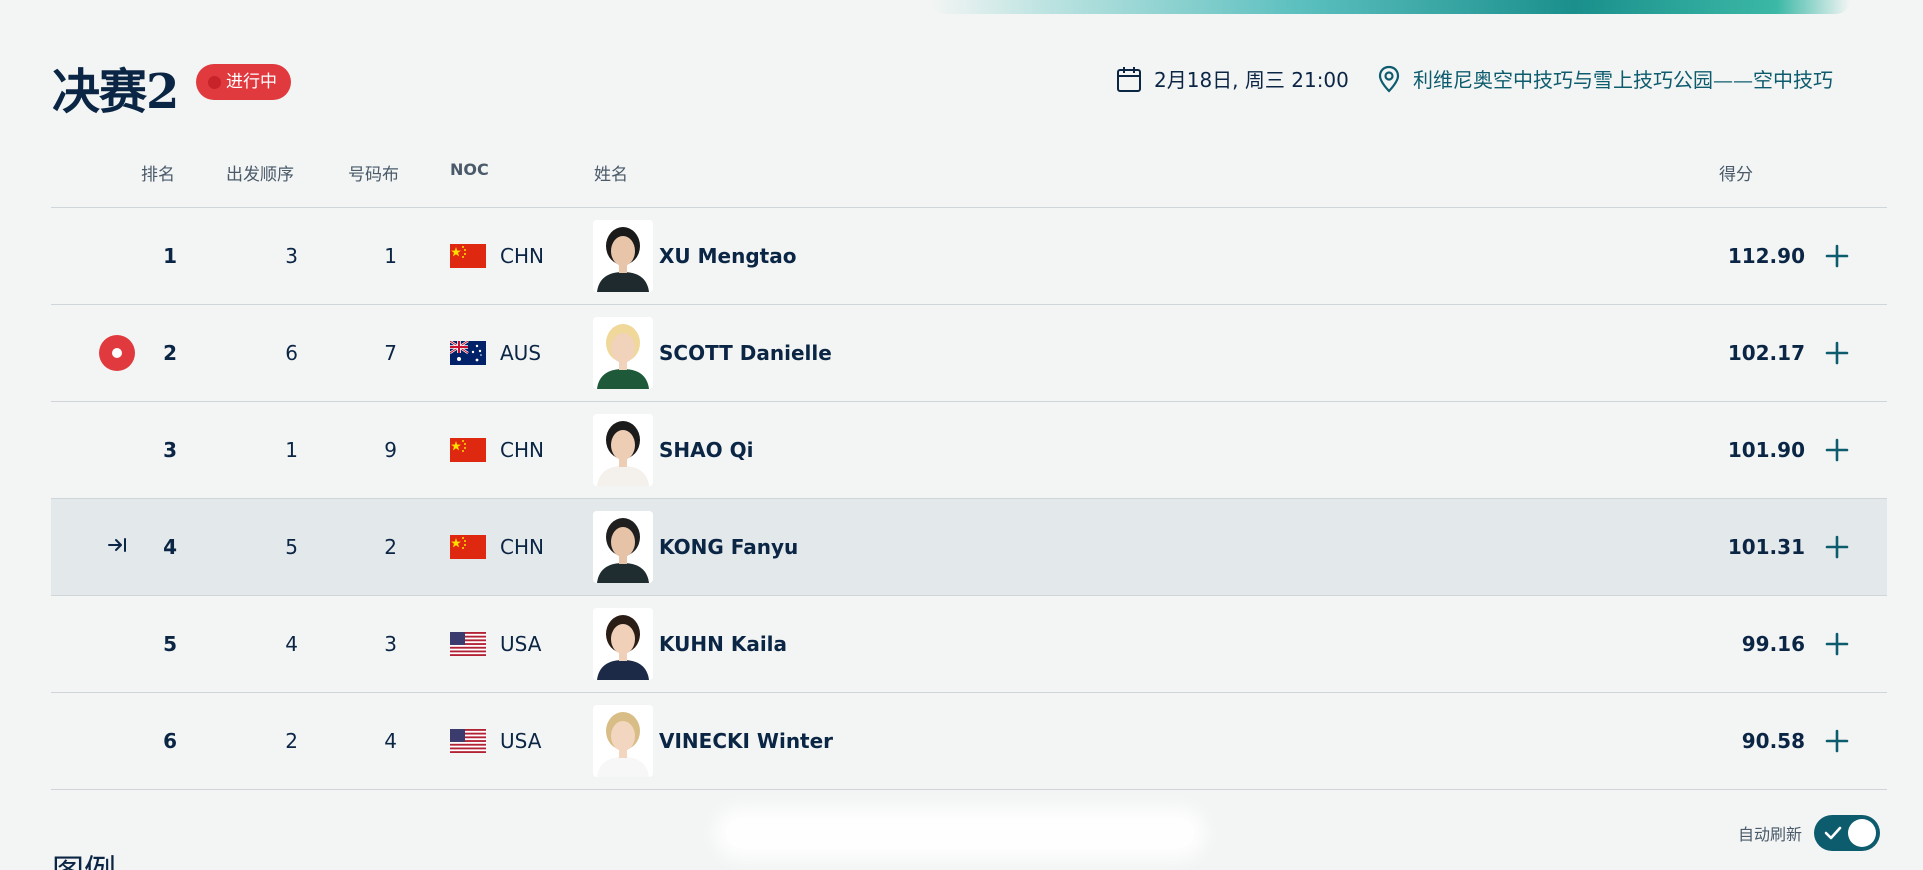  What do you see at coordinates (843, 353) in the screenshot?
I see `athlete-cell: SCOTT Danielle` at bounding box center [843, 353].